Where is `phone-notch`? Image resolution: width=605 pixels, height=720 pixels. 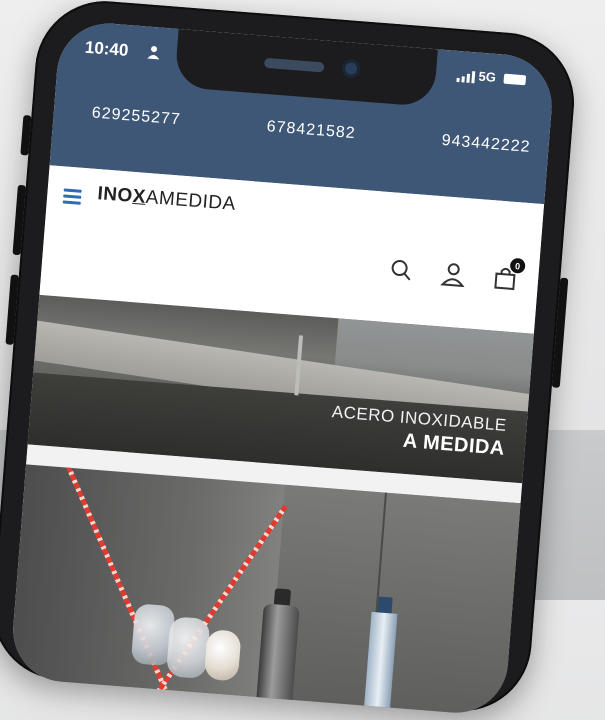 phone-notch is located at coordinates (306, 68).